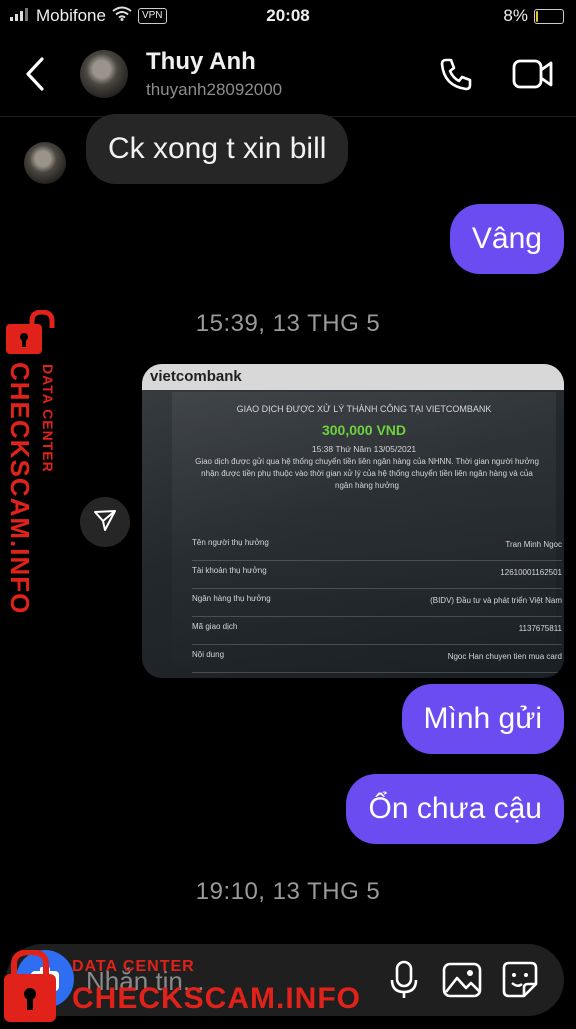 The width and height of the screenshot is (576, 1029). I want to click on receipt-row: Mã giao dịch 1137675811, so click(377, 631).